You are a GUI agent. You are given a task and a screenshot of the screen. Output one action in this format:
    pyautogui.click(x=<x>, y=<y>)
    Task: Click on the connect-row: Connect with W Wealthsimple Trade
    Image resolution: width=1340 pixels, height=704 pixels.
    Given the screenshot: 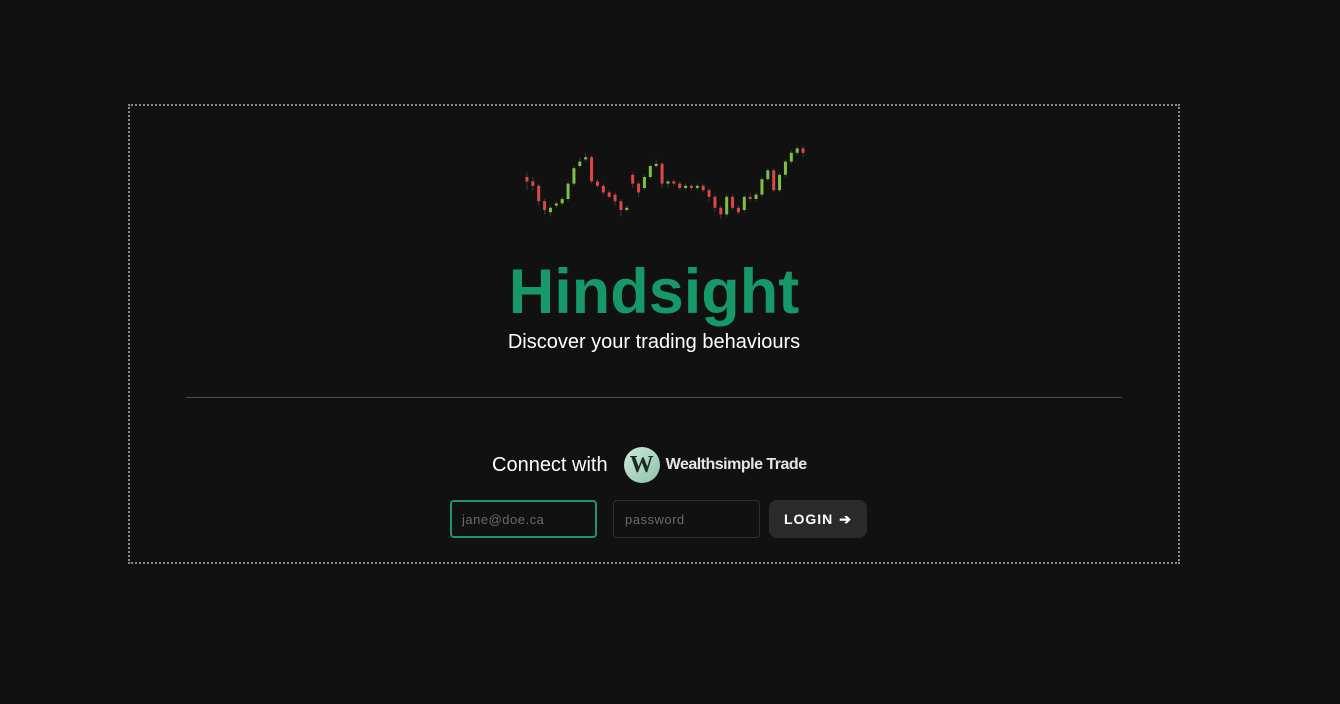 What is the action you would take?
    pyautogui.click(x=649, y=465)
    